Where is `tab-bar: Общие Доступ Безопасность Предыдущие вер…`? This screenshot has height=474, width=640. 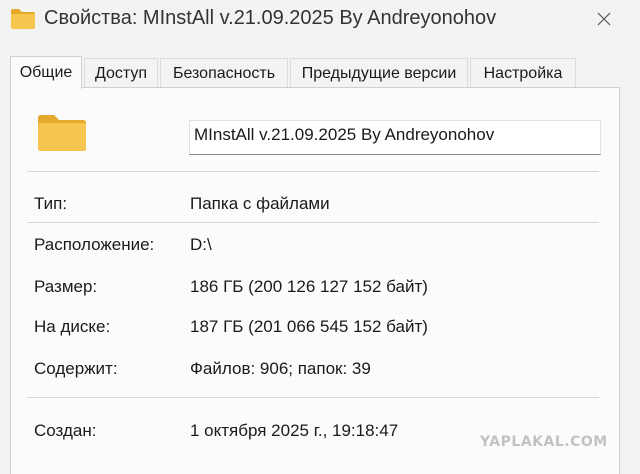
tab-bar: Общие Доступ Безопасность Предыдущие вер… is located at coordinates (320, 72).